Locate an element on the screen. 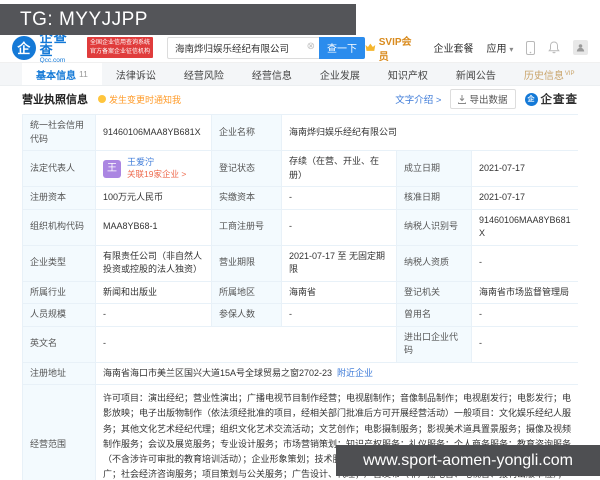 This screenshot has height=480, width=600. paid-capital-value: - is located at coordinates (339, 198).